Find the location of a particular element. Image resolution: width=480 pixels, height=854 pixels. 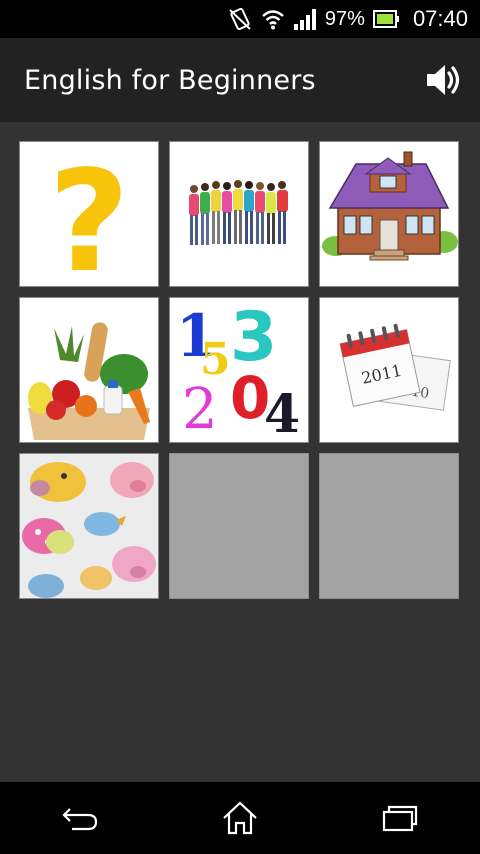

svg-text: 4 is located at coordinates (282, 413).